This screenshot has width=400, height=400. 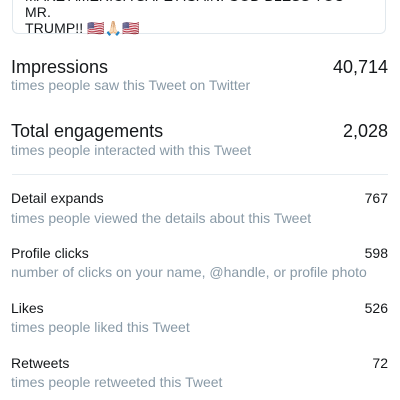 I want to click on metric-description: times people retweeted this Tweet, so click(x=117, y=382).